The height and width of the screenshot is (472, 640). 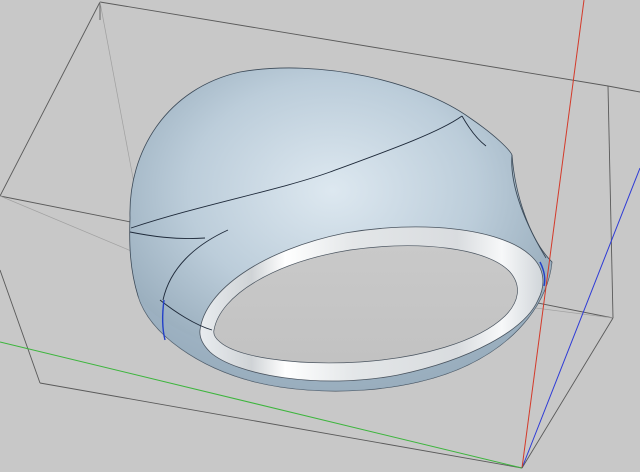 What do you see at coordinates (567, 393) in the screenshot?
I see `bounding-box-front` at bounding box center [567, 393].